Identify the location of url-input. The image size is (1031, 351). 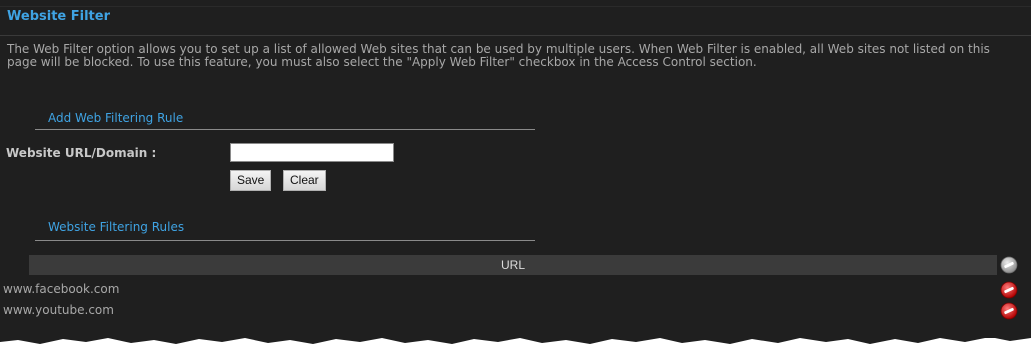
(312, 152).